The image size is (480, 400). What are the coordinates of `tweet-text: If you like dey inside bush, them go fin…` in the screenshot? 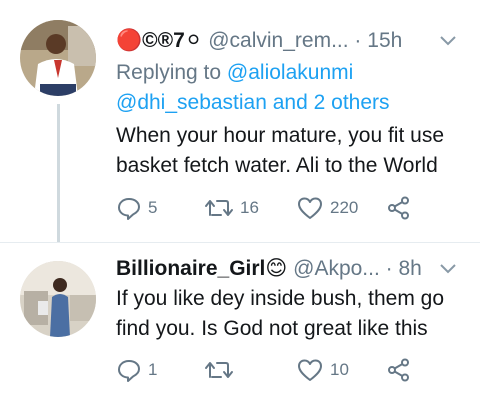 It's located at (296, 314).